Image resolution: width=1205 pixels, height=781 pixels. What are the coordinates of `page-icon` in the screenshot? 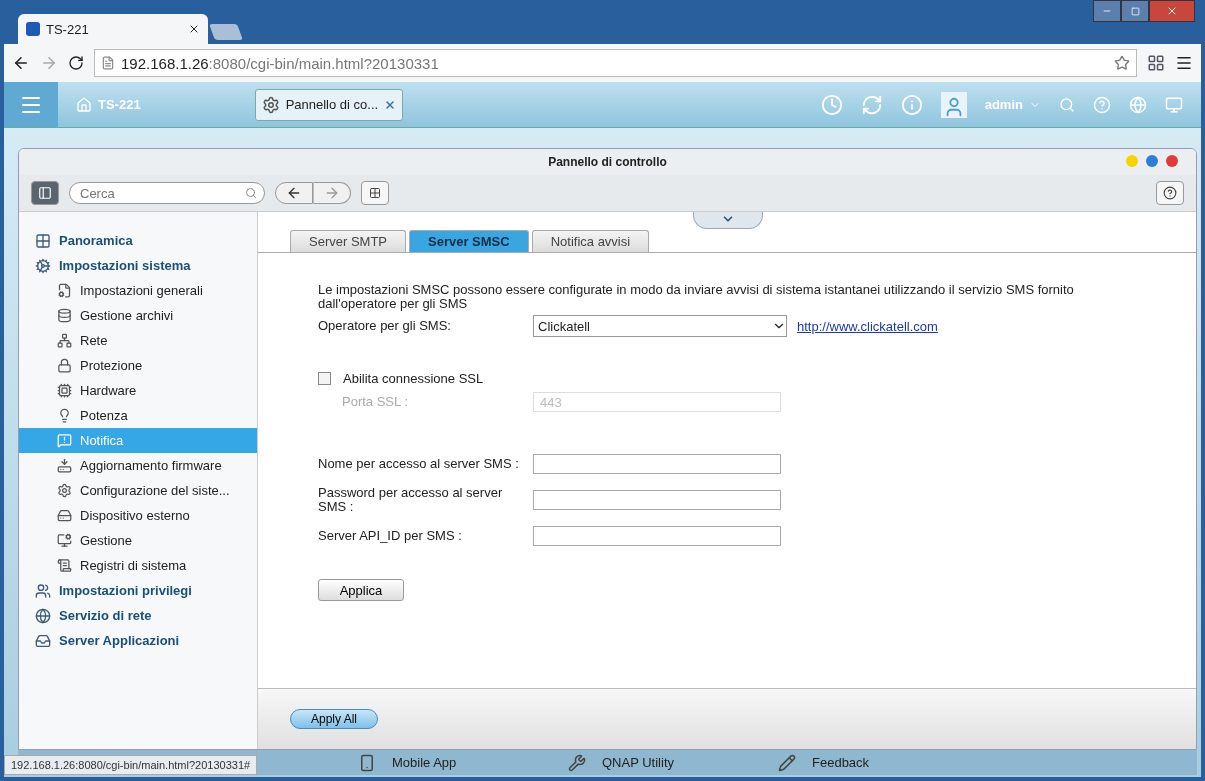 It's located at (108, 63).